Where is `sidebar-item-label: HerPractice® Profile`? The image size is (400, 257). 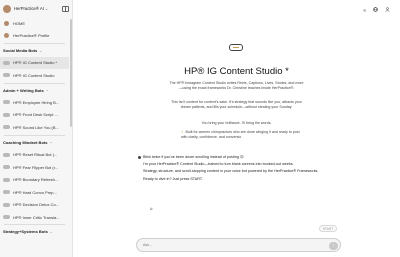
sidebar-item-label: HerPractice® Profile is located at coordinates (31, 36).